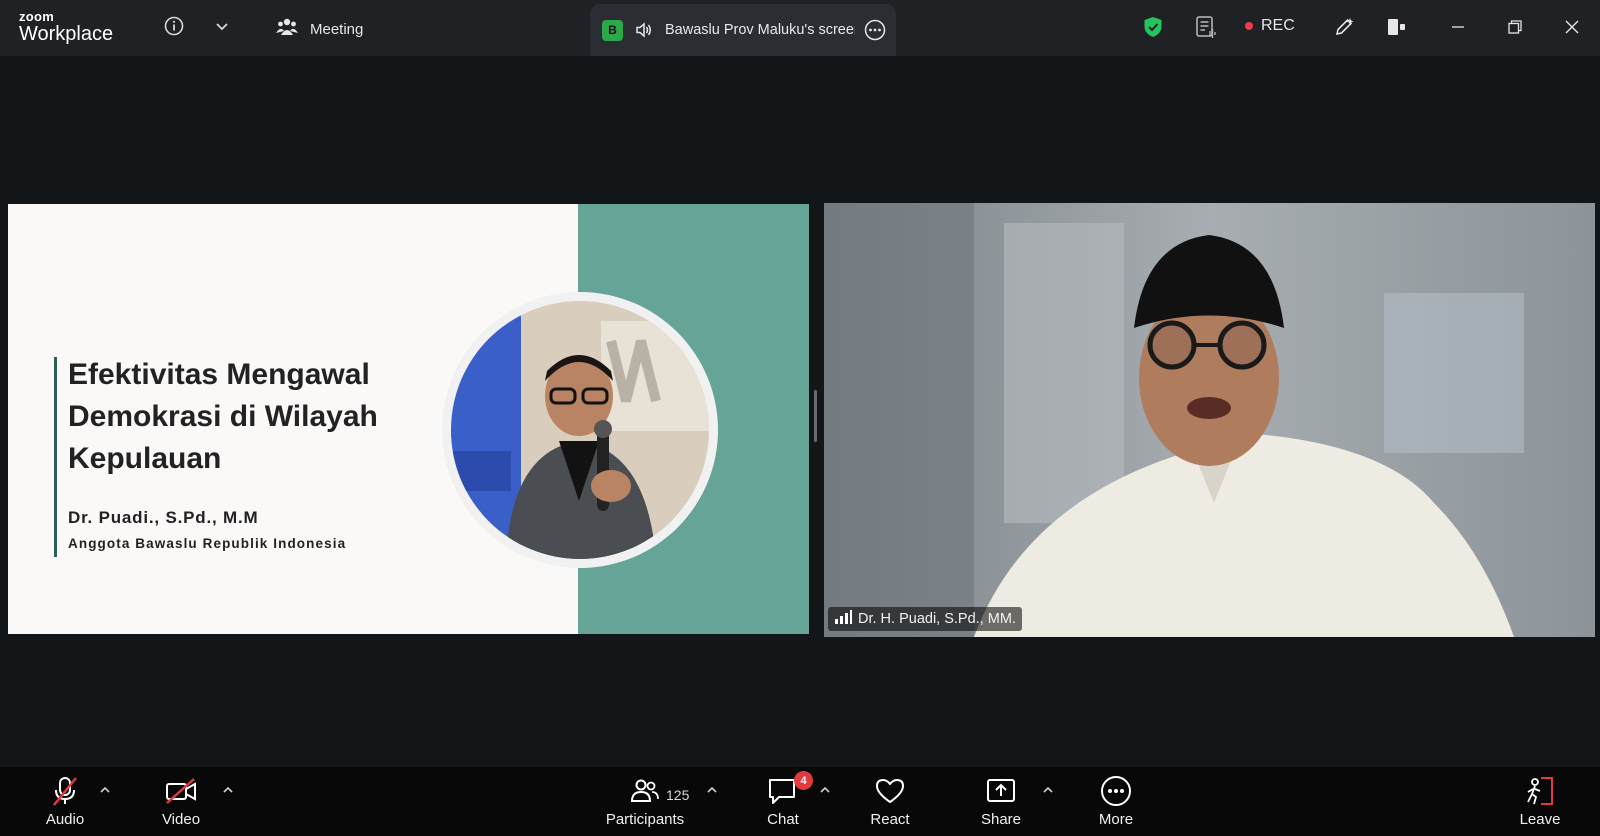 The image size is (1600, 836). What do you see at coordinates (1515, 27) in the screenshot?
I see `restore-window-icon` at bounding box center [1515, 27].